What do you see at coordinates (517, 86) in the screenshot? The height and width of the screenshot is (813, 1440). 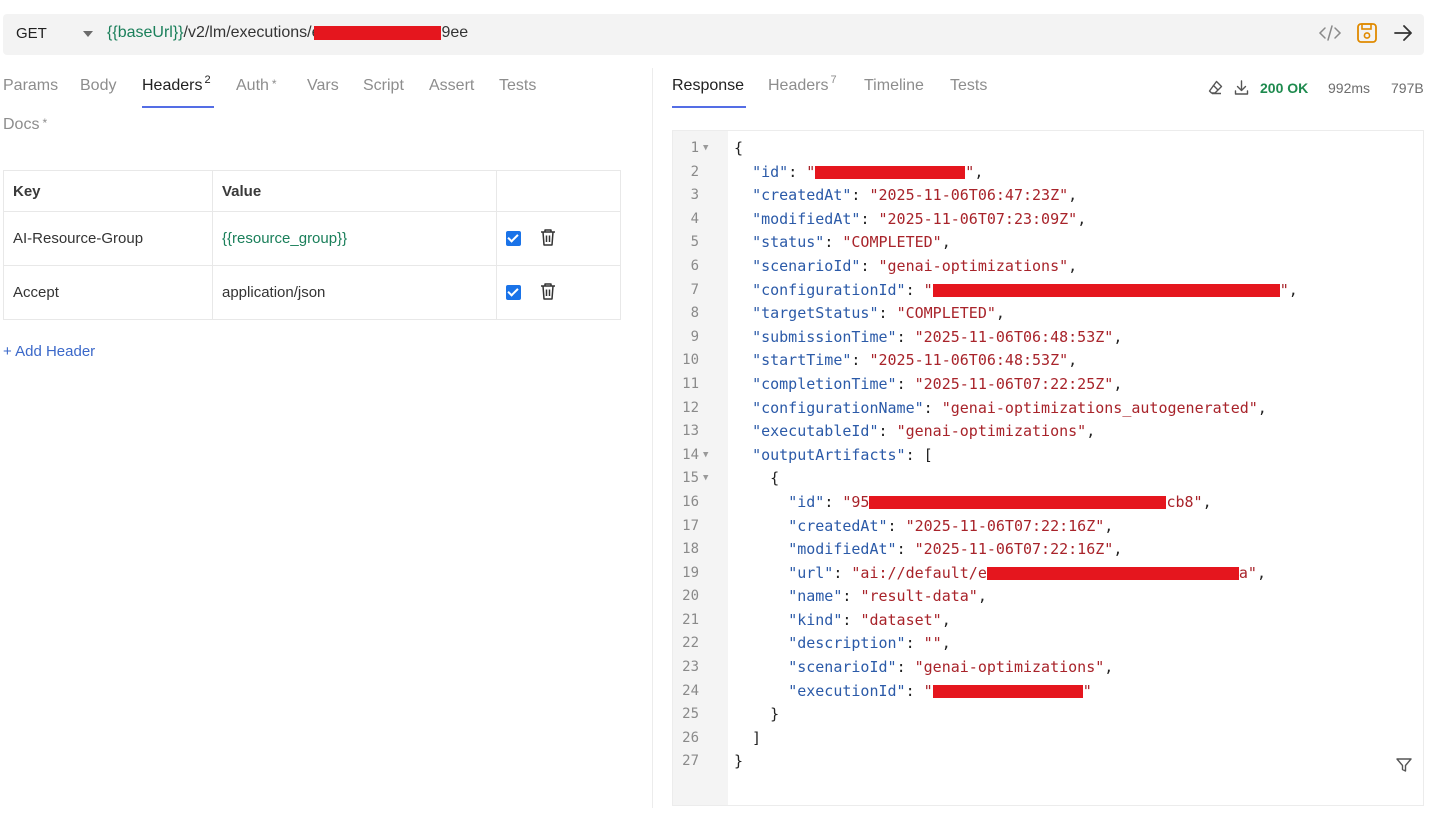 I see `tab-tests: Tests` at bounding box center [517, 86].